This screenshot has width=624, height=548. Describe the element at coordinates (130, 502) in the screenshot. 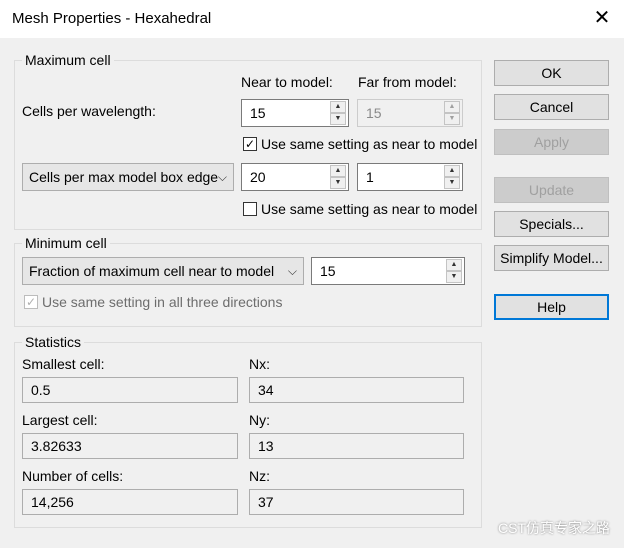

I see `number-of-cells-field: 14,256` at that location.